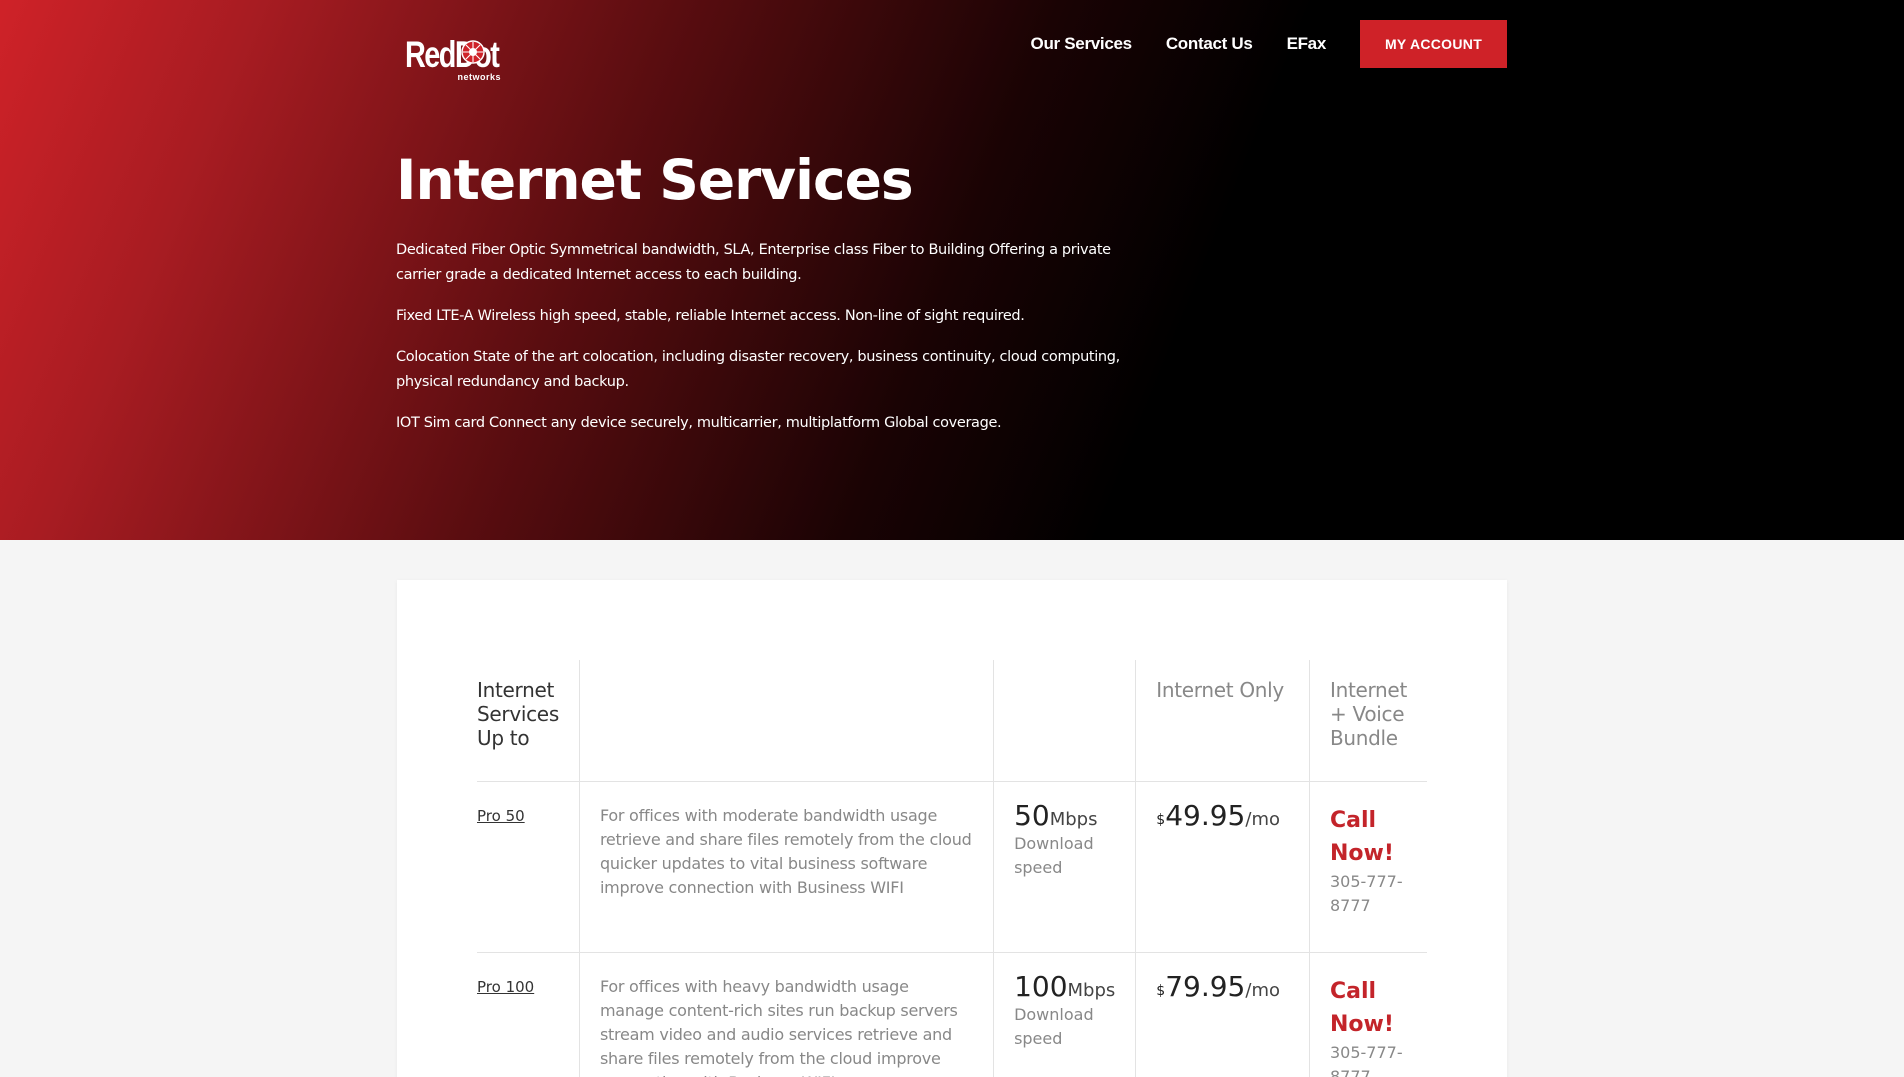 Image resolution: width=1904 pixels, height=1077 pixels. What do you see at coordinates (1367, 720) in the screenshot?
I see `header-voice-bundle: Internet + Voice Bundle` at bounding box center [1367, 720].